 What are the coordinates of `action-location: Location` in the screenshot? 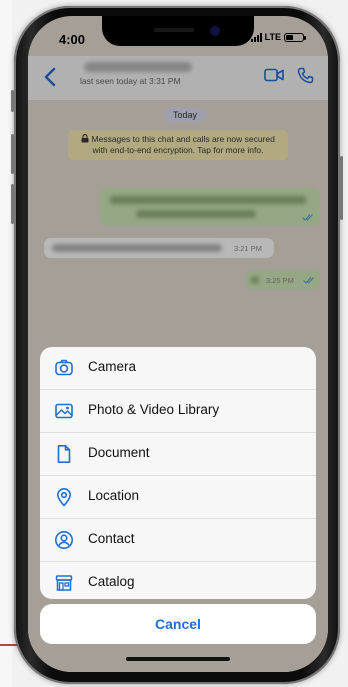 It's located at (178, 497).